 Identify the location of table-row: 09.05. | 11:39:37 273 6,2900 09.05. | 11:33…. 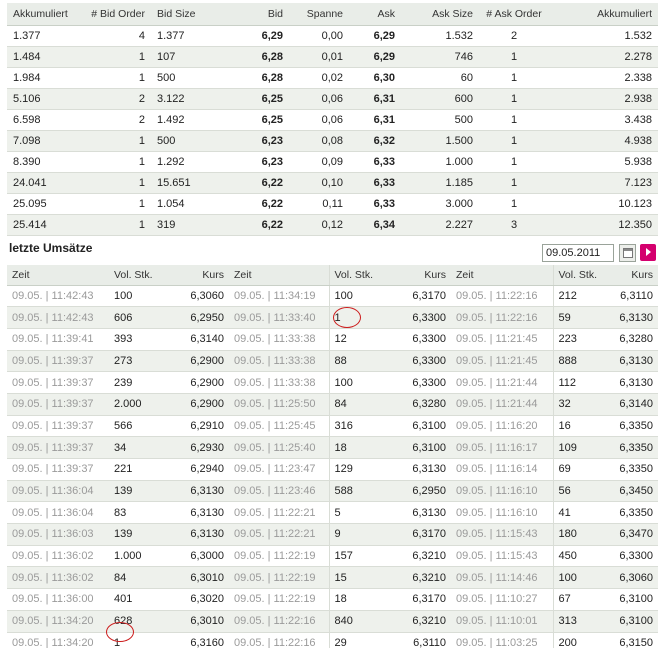
(332, 361).